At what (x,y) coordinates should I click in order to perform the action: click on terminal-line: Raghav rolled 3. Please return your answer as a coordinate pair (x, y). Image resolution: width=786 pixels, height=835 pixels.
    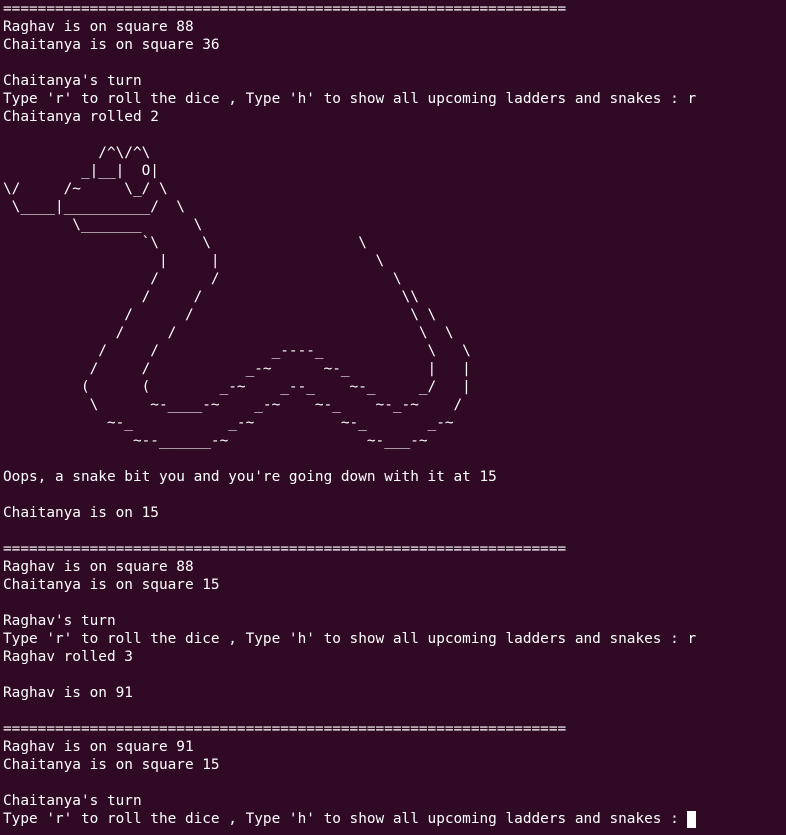
    Looking at the image, I should click on (68, 657).